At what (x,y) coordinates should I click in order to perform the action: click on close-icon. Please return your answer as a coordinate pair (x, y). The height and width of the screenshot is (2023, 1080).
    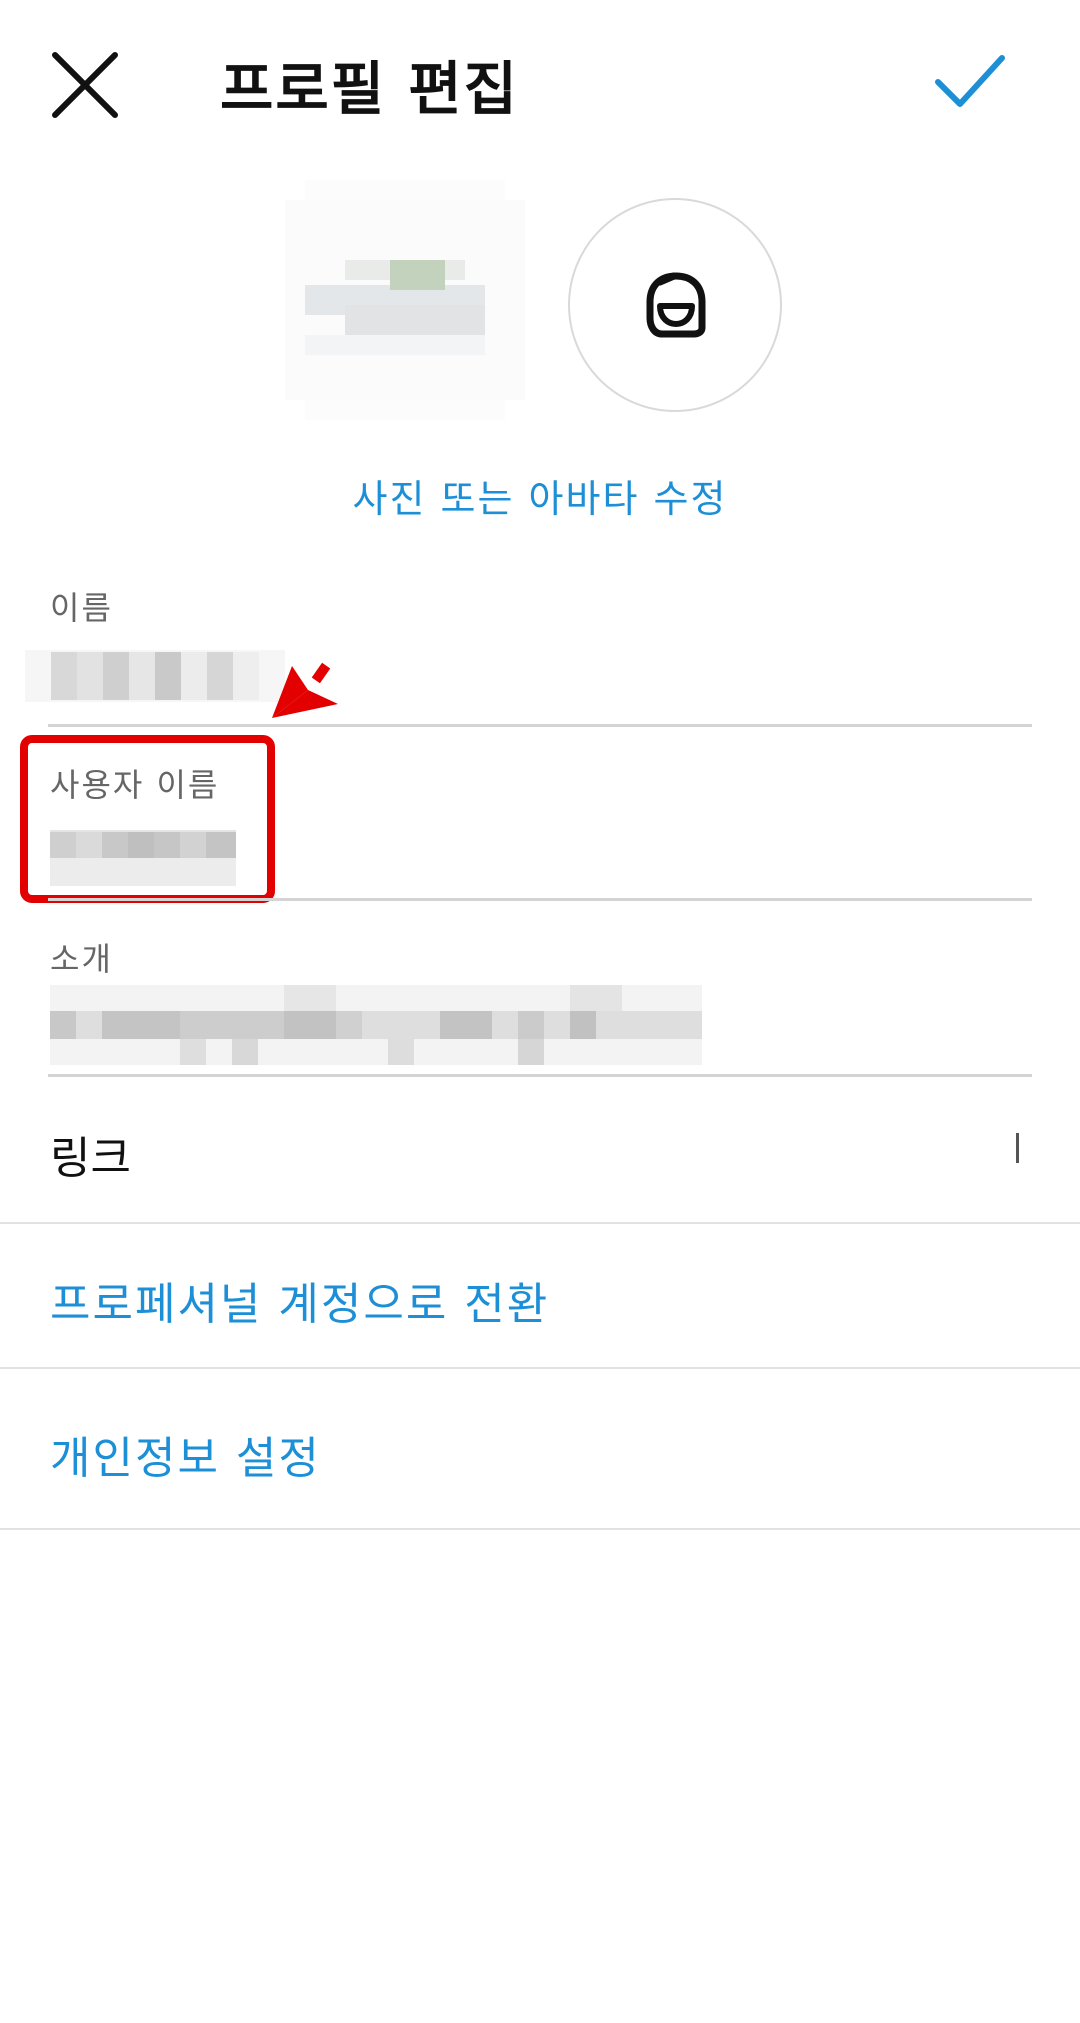
    Looking at the image, I should click on (85, 85).